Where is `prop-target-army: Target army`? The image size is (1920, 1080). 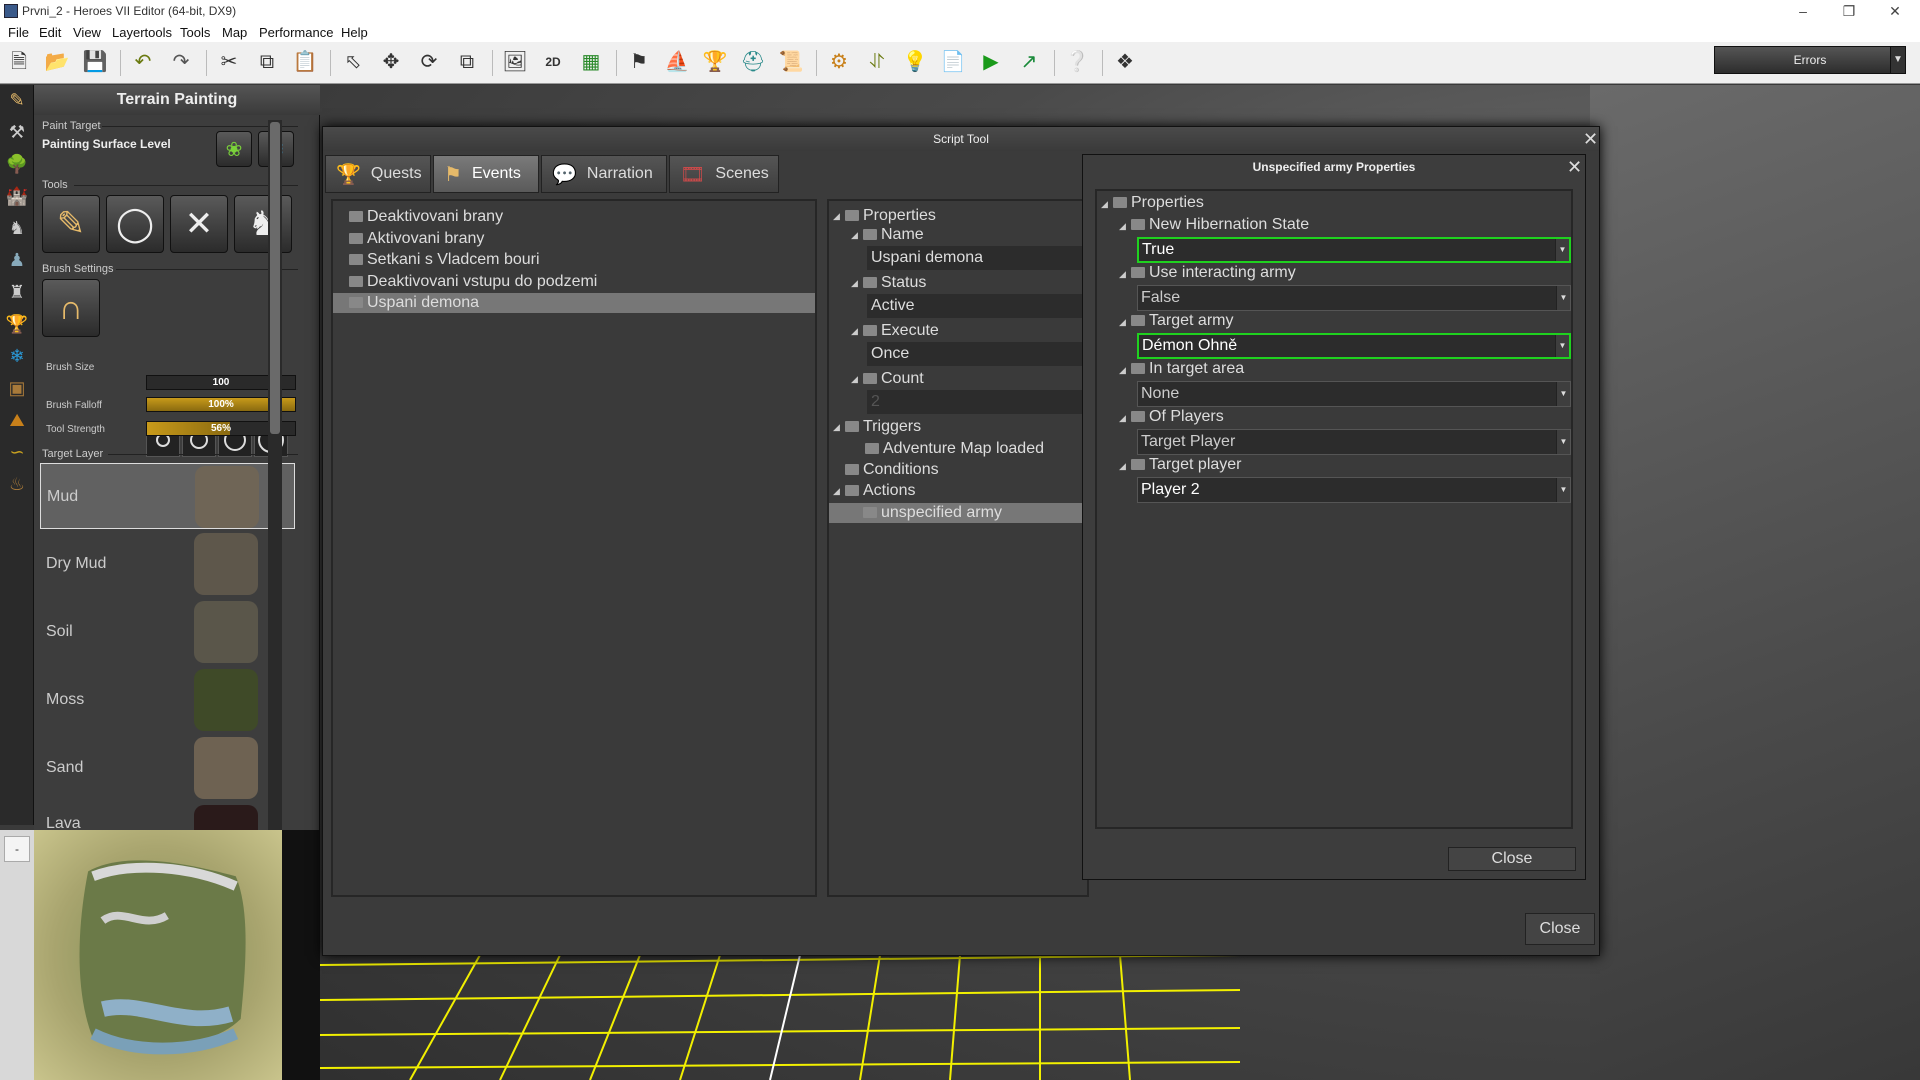
prop-target-army: Target army is located at coordinates (1182, 321).